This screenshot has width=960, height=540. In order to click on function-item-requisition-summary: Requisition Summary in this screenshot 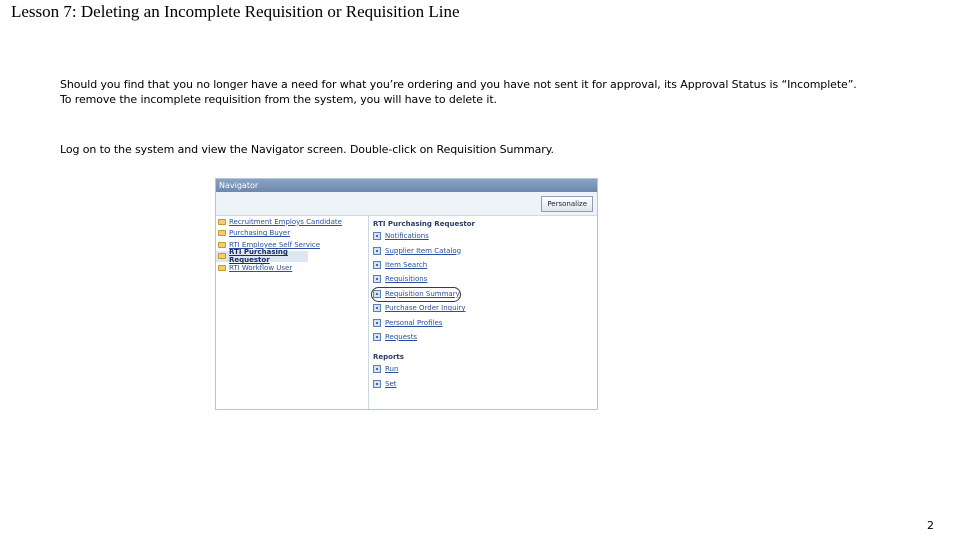, I will do `click(484, 294)`.